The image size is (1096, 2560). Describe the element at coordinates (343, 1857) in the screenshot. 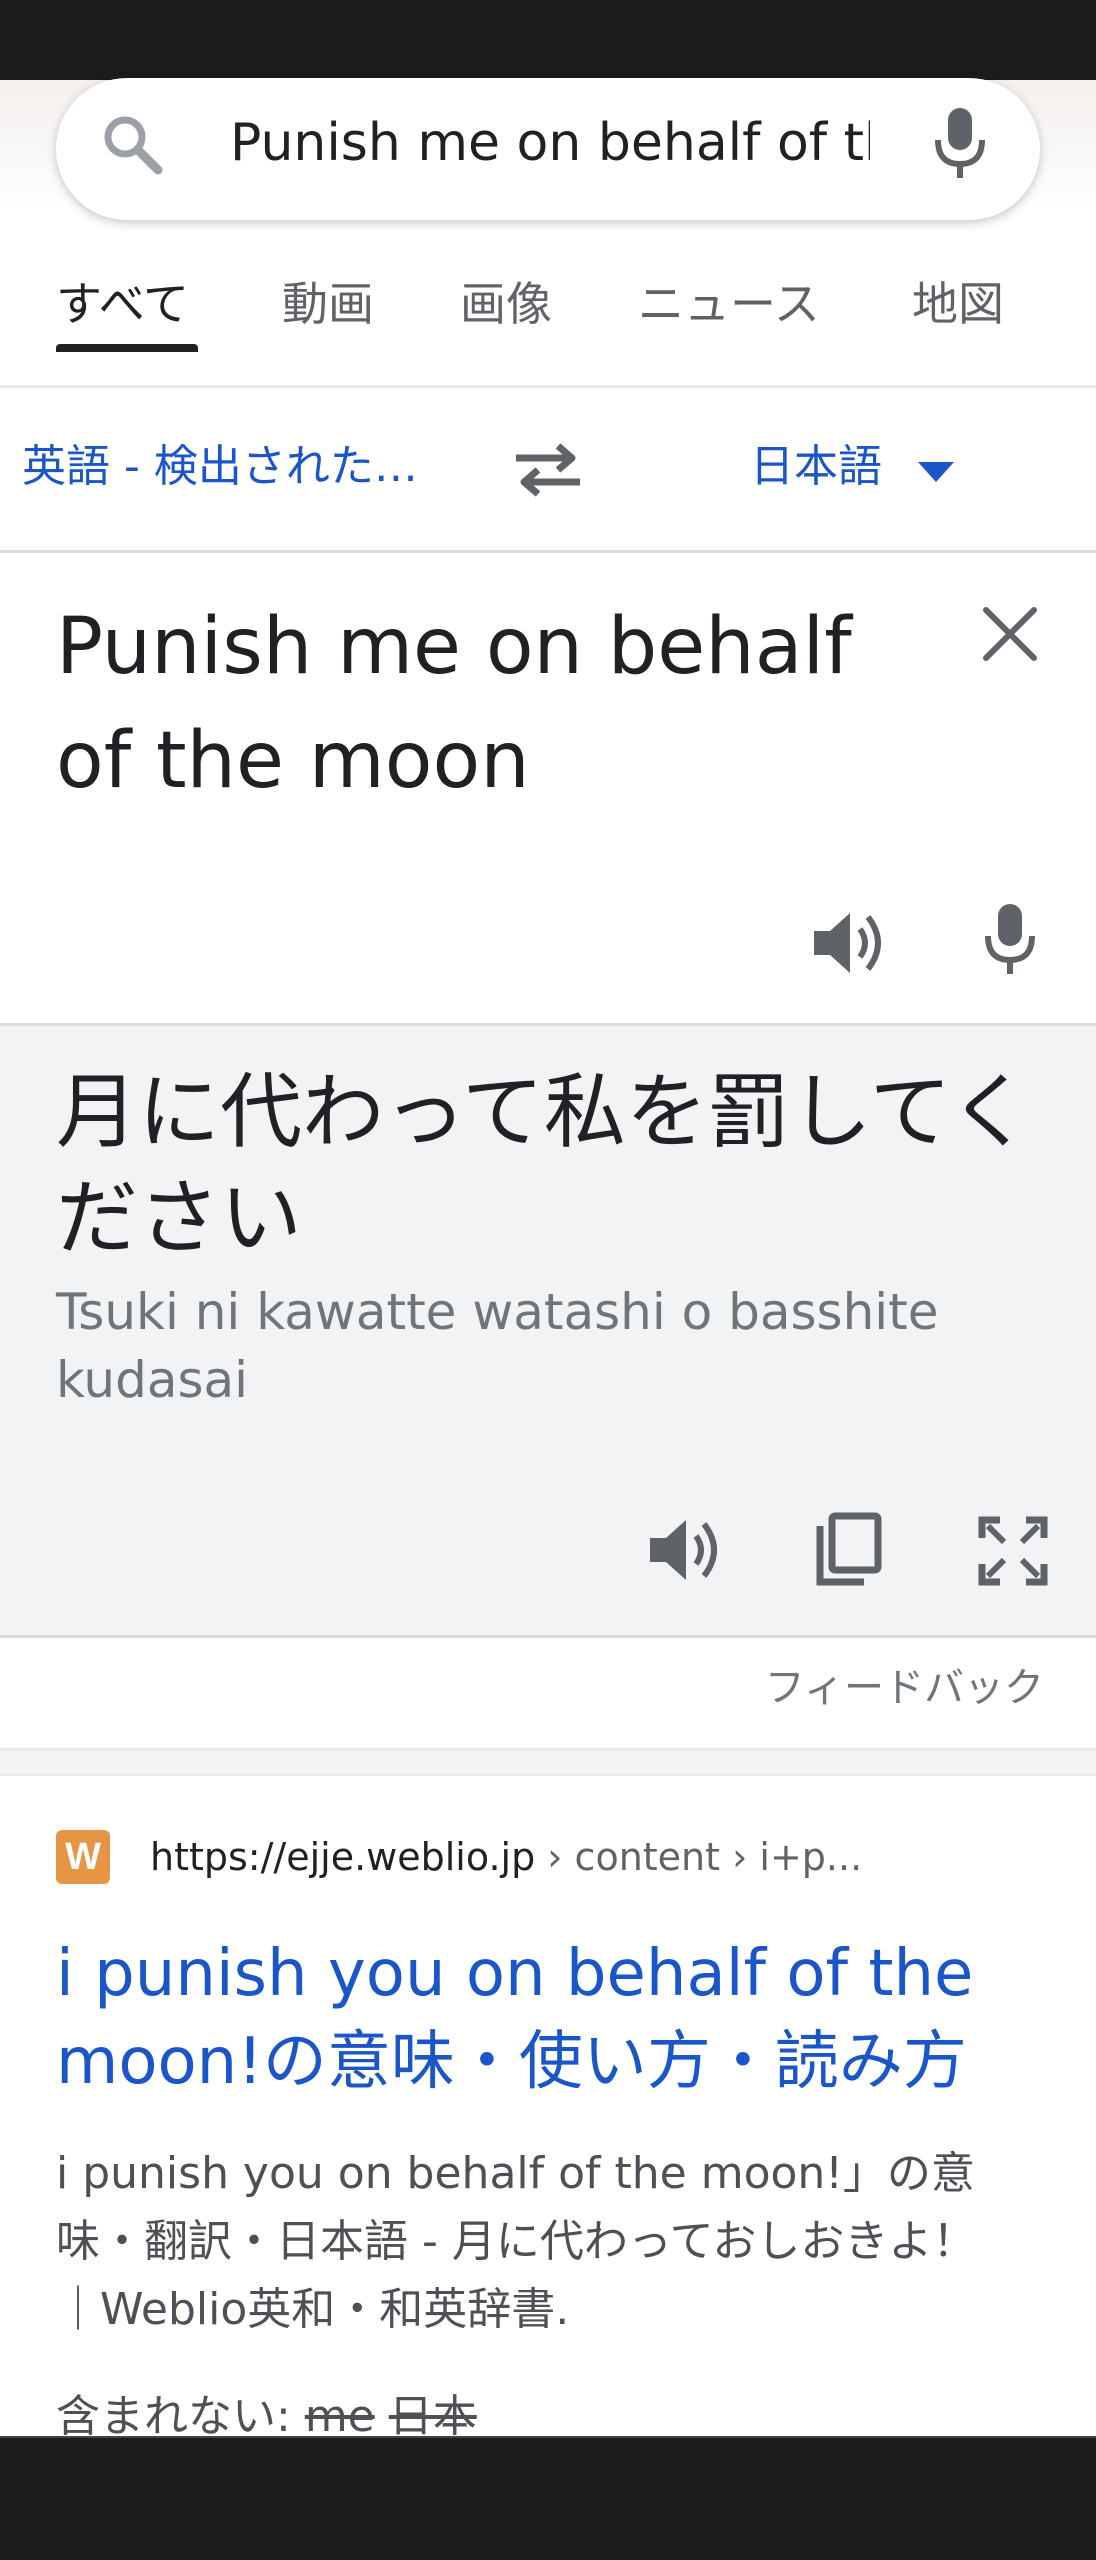

I see `result-domain: https://ejje.weblio.jp` at that location.